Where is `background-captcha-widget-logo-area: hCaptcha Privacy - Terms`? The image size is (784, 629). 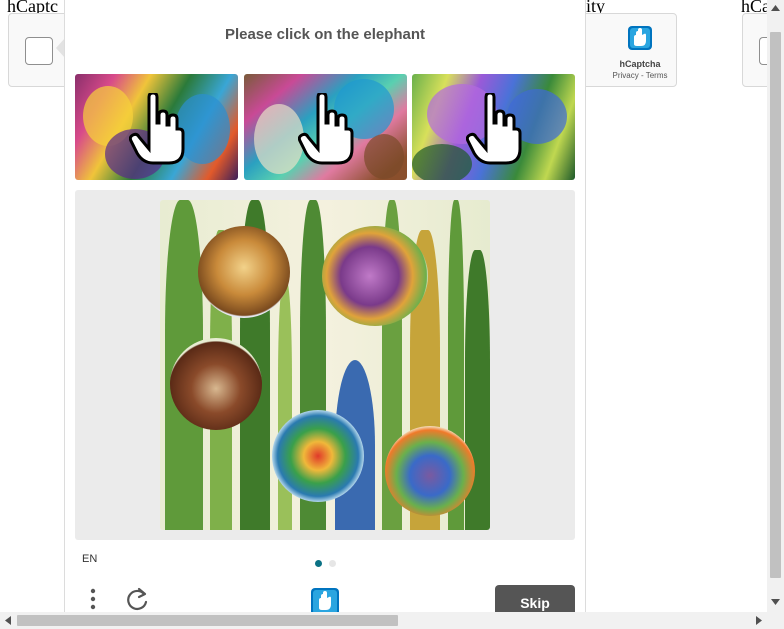
background-captcha-widget-logo-area: hCaptcha Privacy - Terms is located at coordinates (629, 50).